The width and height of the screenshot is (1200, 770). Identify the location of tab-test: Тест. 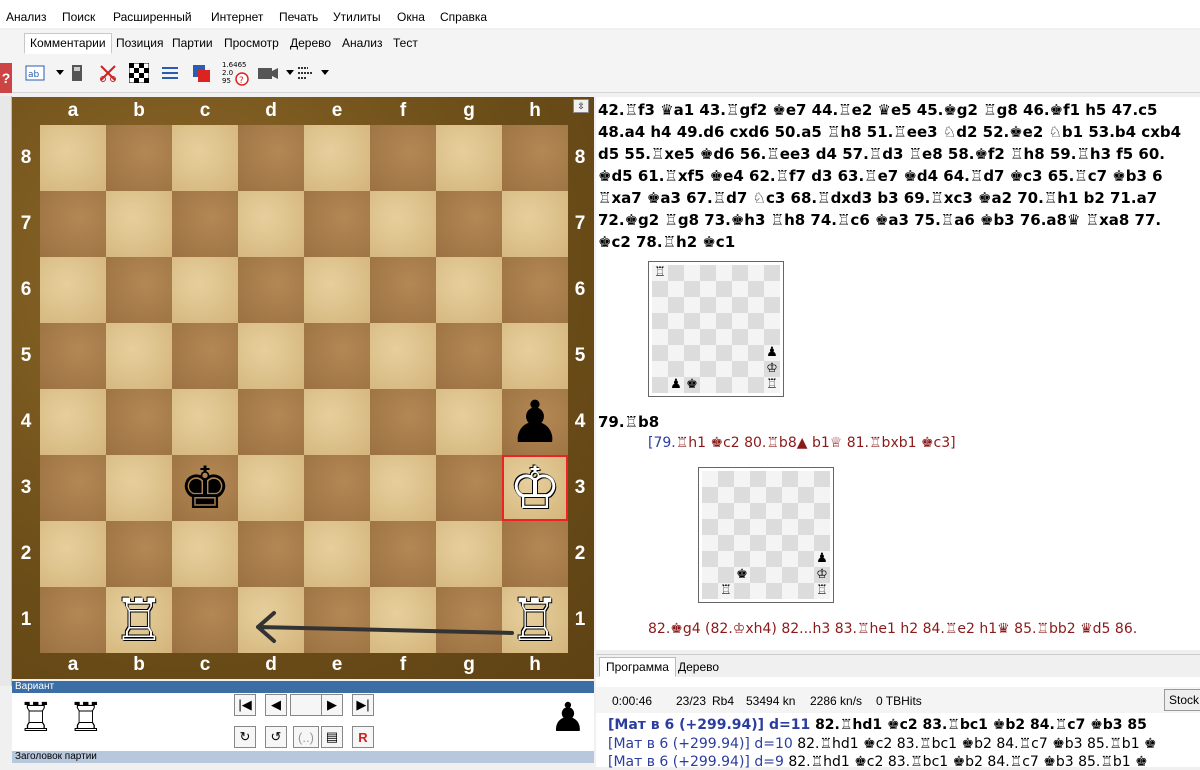
(405, 43).